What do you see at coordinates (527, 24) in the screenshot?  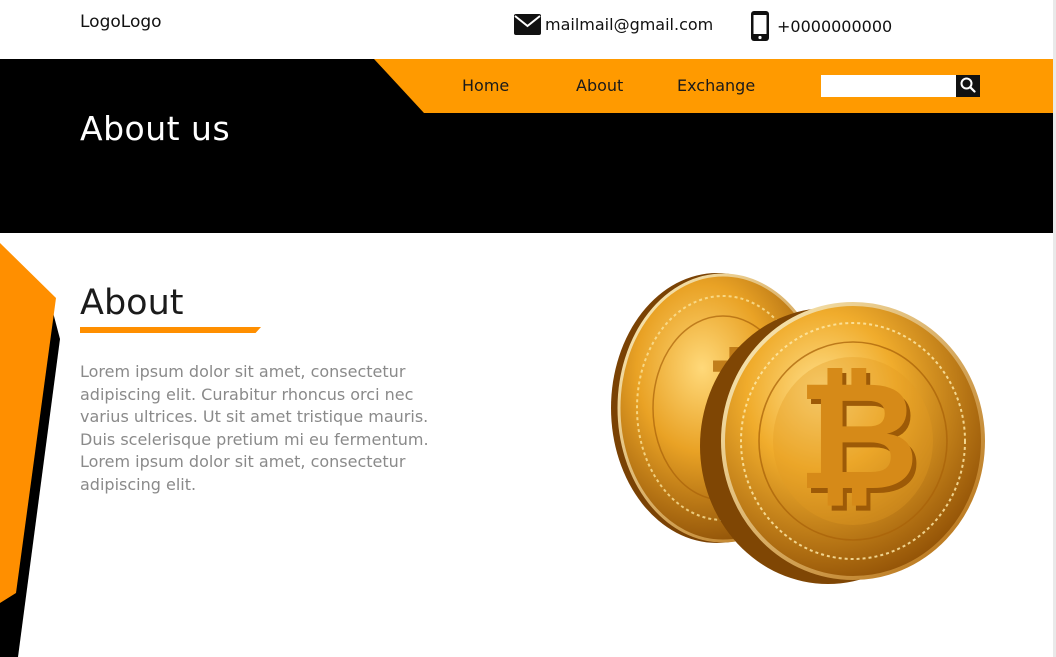 I see `mail-icon` at bounding box center [527, 24].